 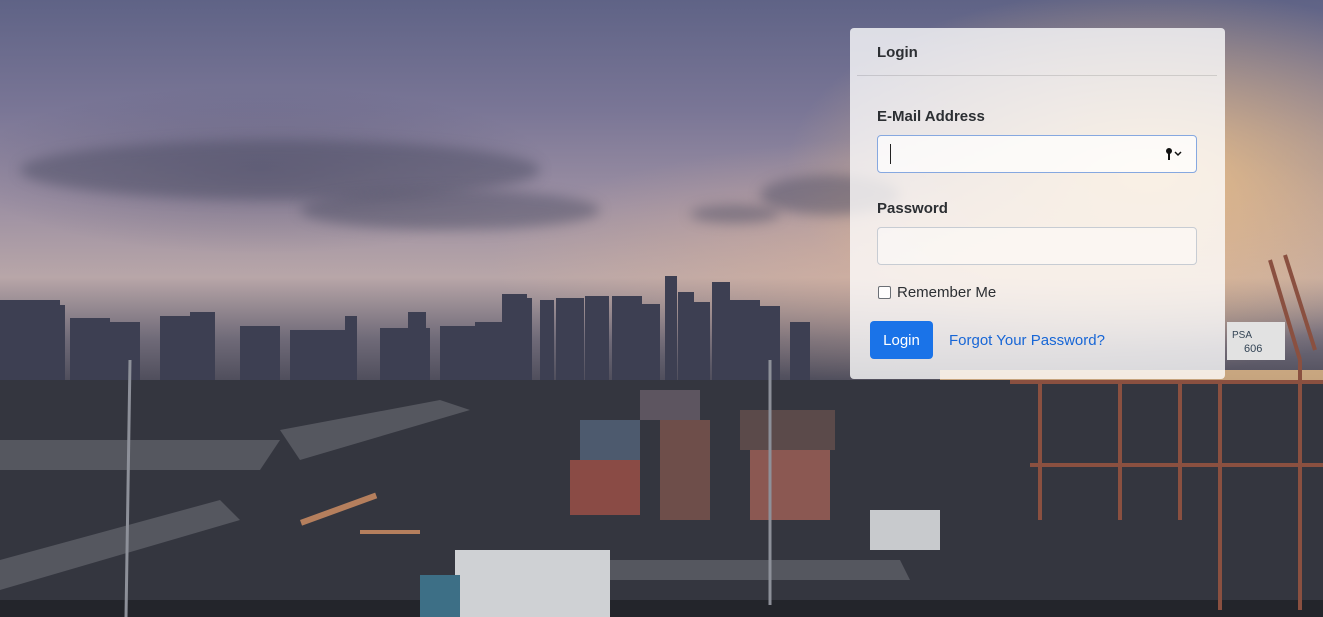 I want to click on svg-text: PSA, so click(x=1242, y=335).